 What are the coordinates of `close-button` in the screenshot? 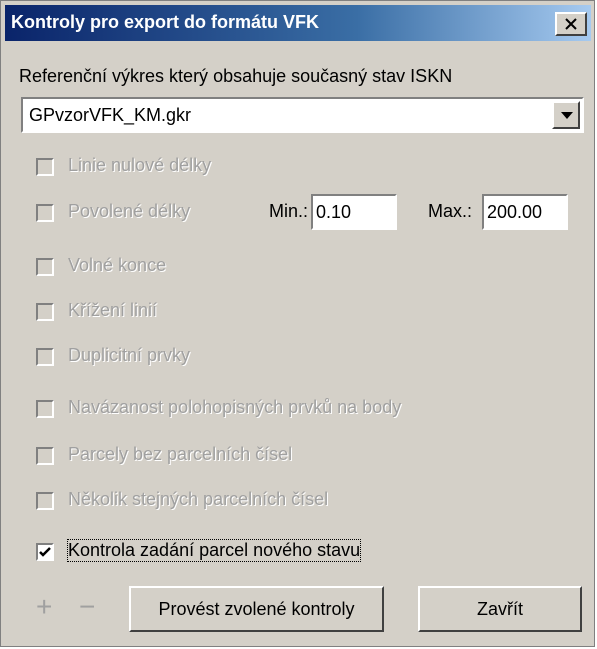 It's located at (571, 24).